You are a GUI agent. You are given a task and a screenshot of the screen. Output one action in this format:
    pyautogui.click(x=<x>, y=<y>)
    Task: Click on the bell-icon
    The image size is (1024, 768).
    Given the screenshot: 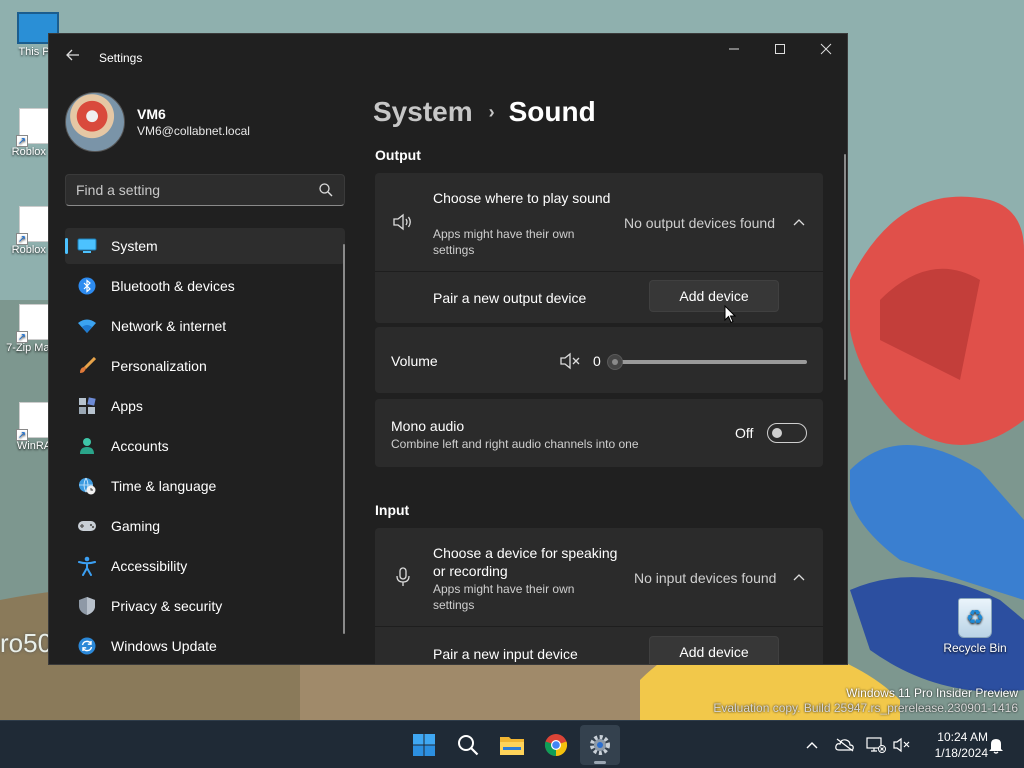 What is the action you would take?
    pyautogui.click(x=996, y=746)
    